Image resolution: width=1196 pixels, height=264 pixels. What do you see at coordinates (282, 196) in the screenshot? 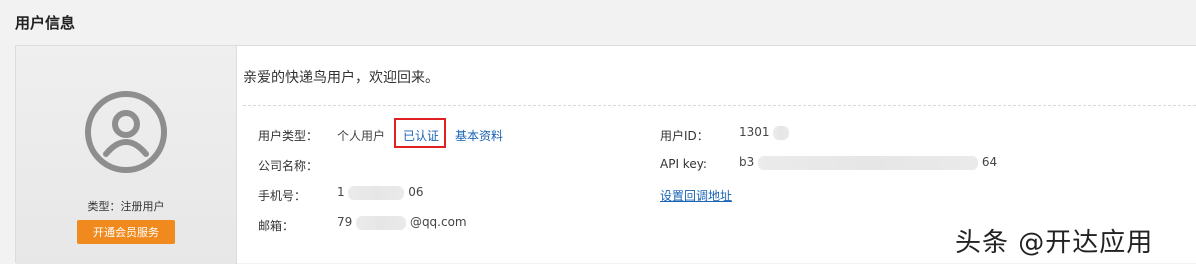
I see `phone-label: 手机号：` at bounding box center [282, 196].